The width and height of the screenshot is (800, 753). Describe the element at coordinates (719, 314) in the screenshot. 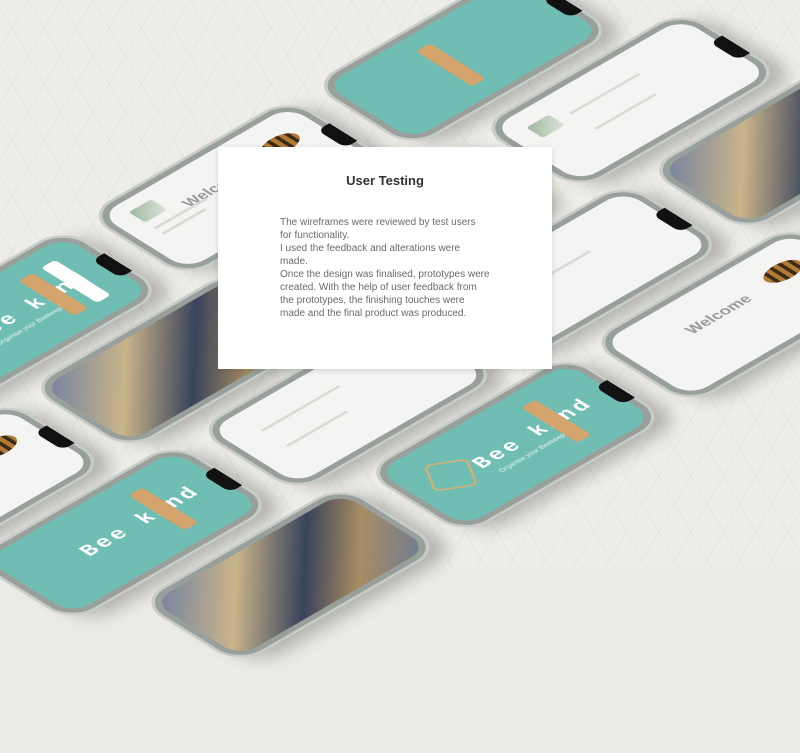

I see `welcome-heading: Welcome` at that location.